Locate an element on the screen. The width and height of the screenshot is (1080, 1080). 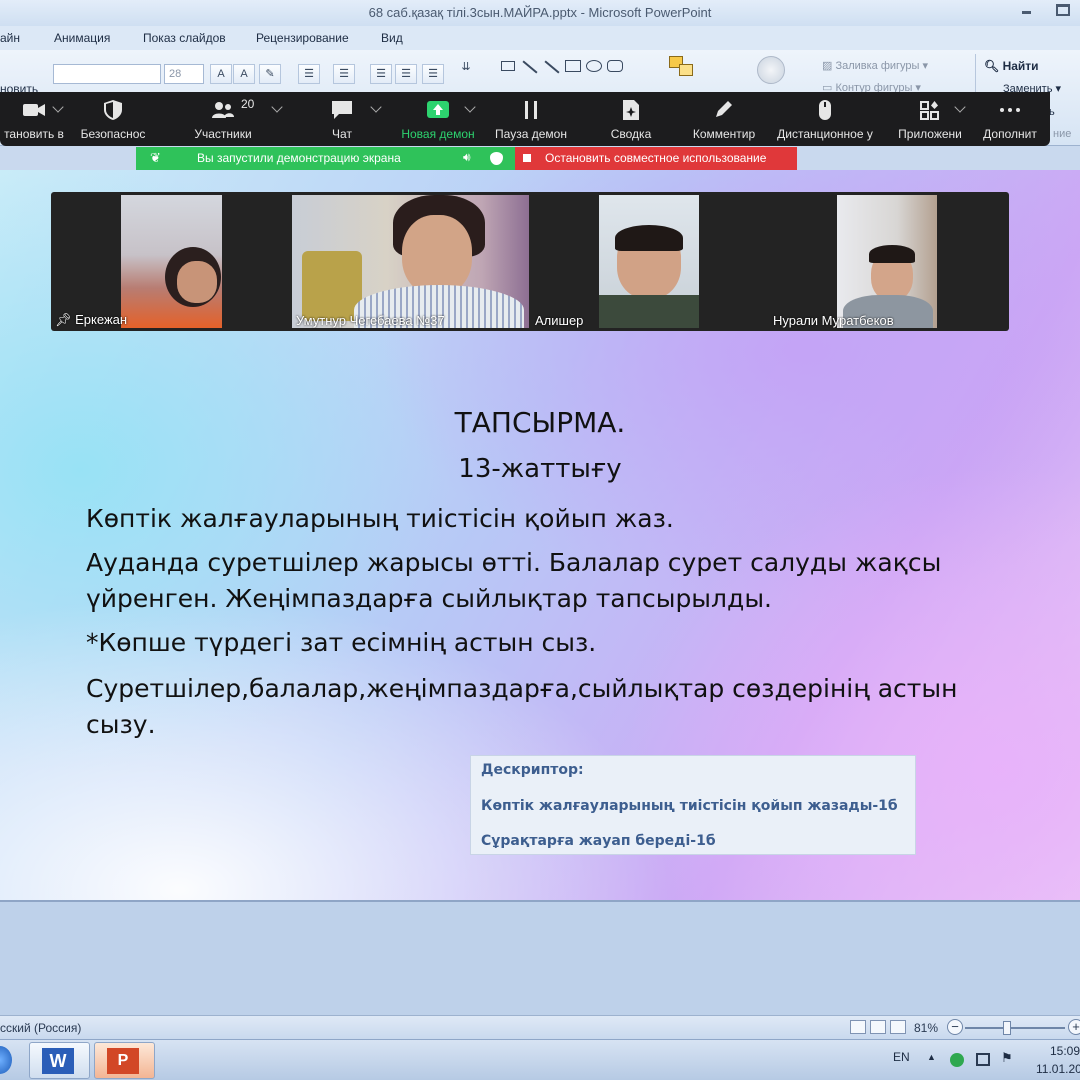
pin-icon: 📌︎ is located at coordinates (63, 319).